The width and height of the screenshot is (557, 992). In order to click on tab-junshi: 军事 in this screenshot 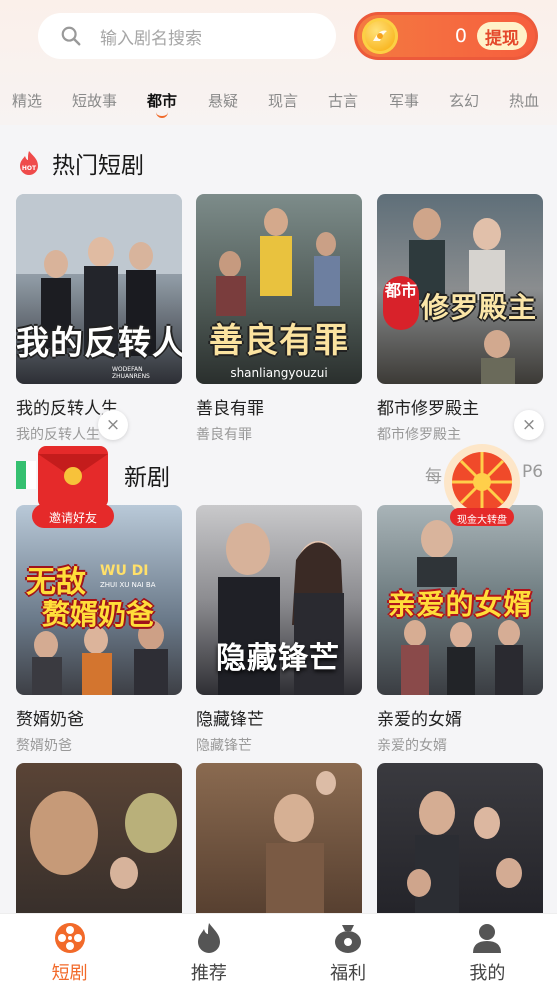, I will do `click(404, 100)`.